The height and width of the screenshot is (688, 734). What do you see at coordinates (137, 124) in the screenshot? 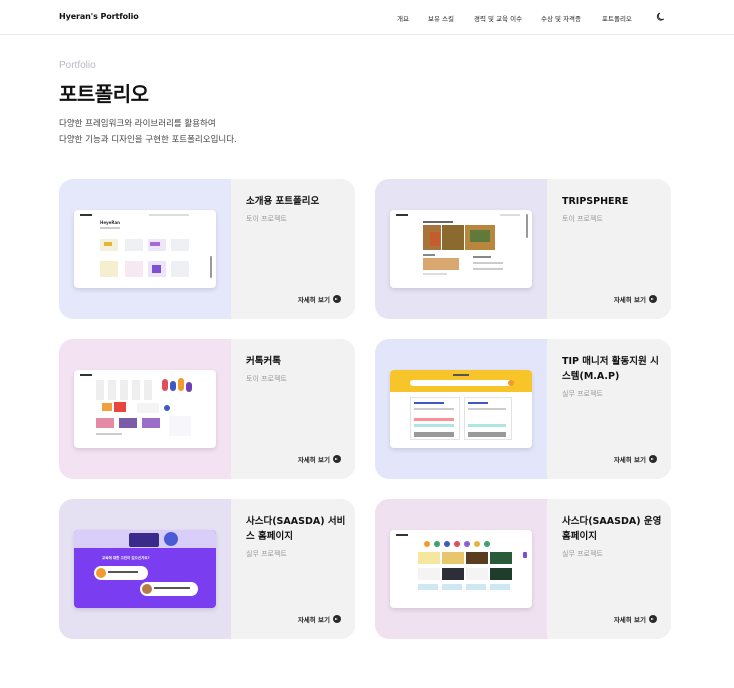
I see `intro-line: 다양한 프레임워크와 라이브러리를 활용하여` at bounding box center [137, 124].